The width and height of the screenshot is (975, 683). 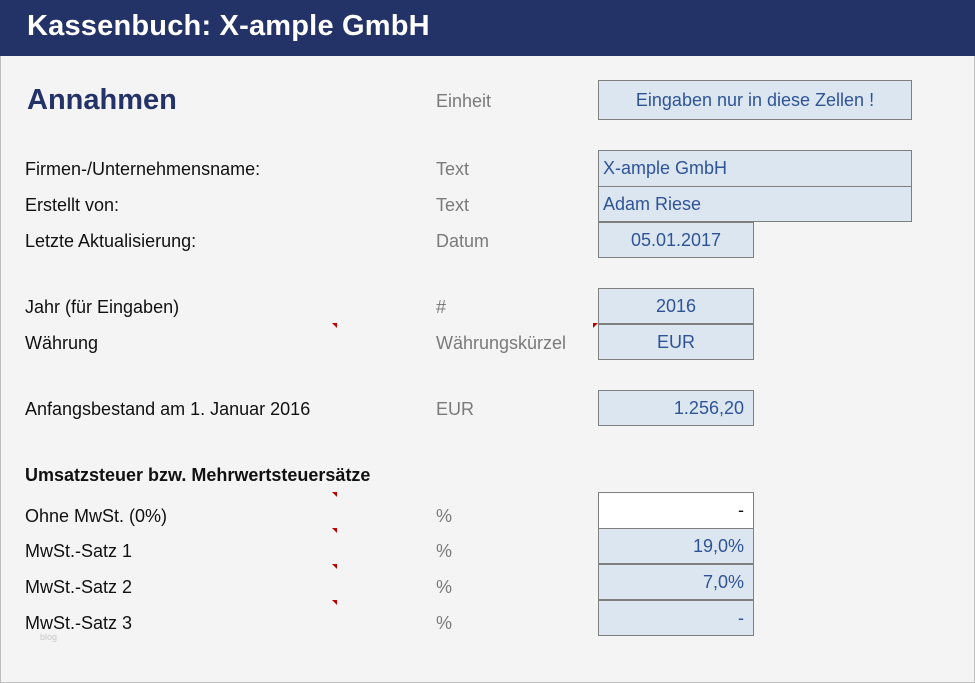 What do you see at coordinates (198, 475) in the screenshot?
I see `vat-section-title: Umsatzsteuer bzw. Mehrwertsteuersätze` at bounding box center [198, 475].